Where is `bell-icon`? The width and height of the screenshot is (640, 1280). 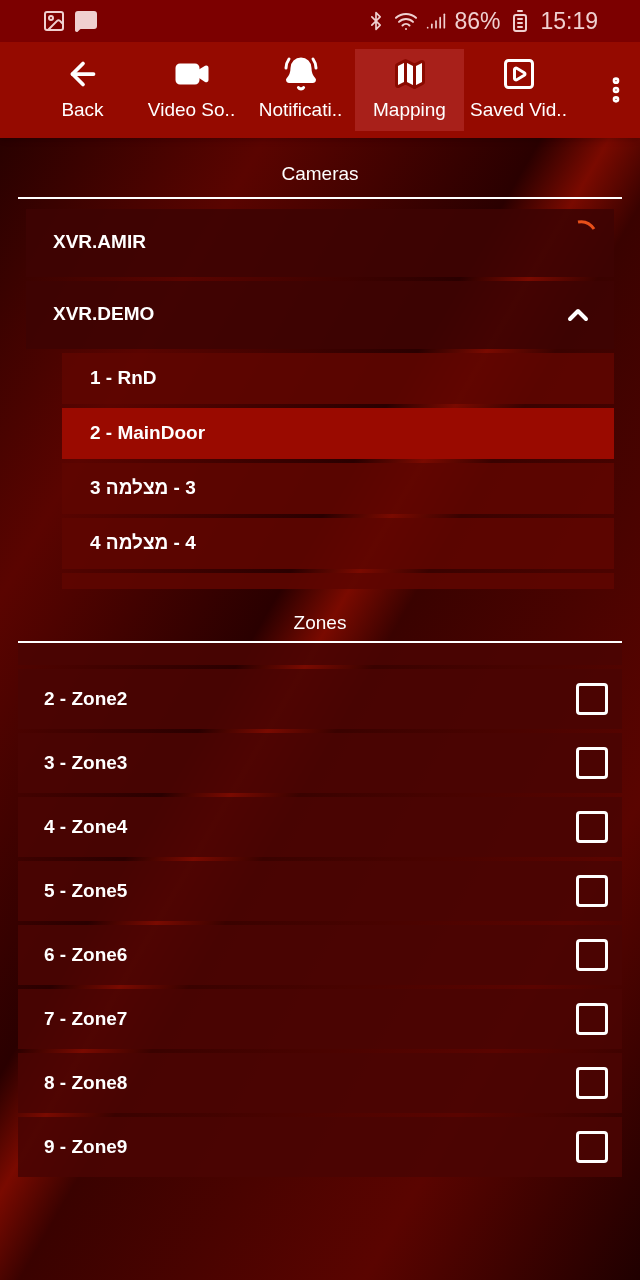 bell-icon is located at coordinates (300, 73).